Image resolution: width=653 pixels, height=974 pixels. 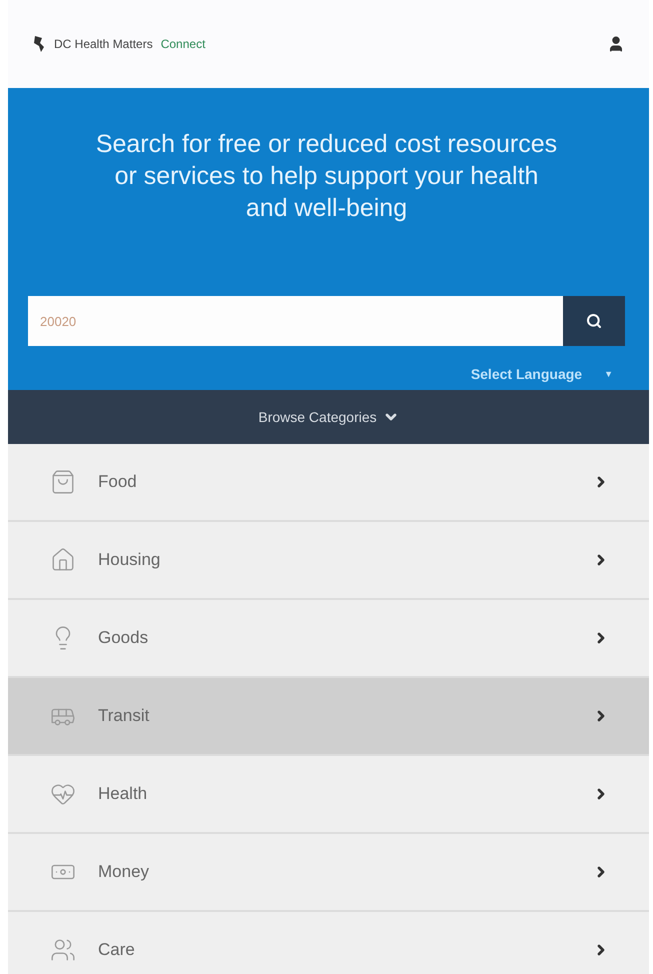 What do you see at coordinates (608, 374) in the screenshot?
I see `language-caret: ▼` at bounding box center [608, 374].